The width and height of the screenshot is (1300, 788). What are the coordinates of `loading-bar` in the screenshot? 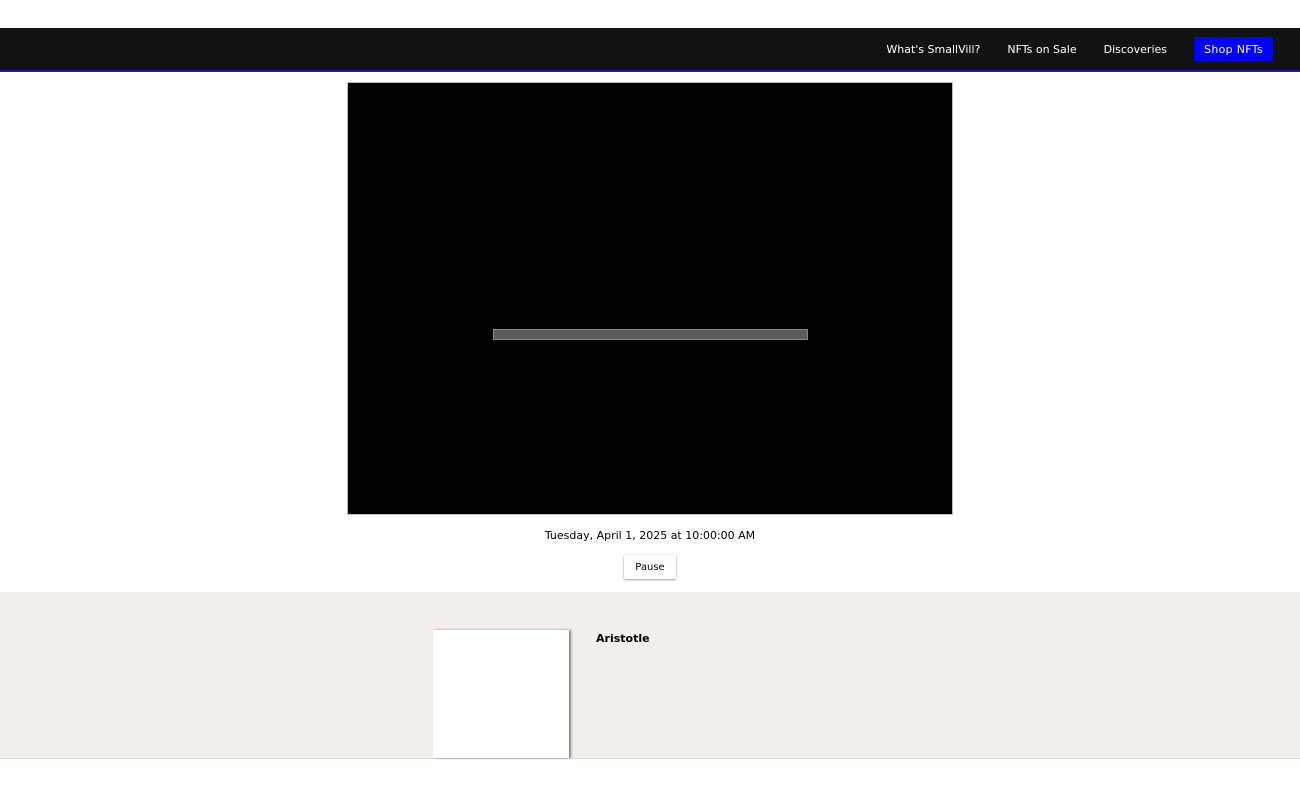 It's located at (650, 334).